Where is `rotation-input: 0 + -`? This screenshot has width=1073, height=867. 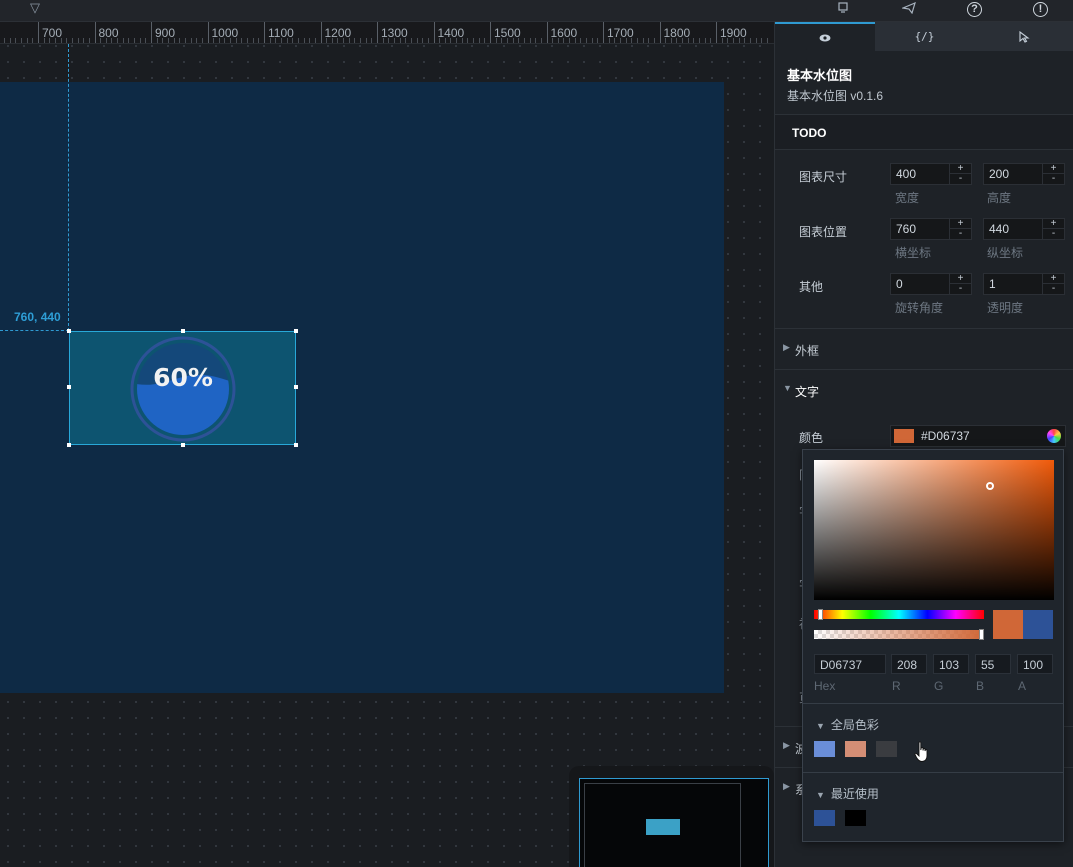
rotation-input: 0 + - is located at coordinates (931, 284).